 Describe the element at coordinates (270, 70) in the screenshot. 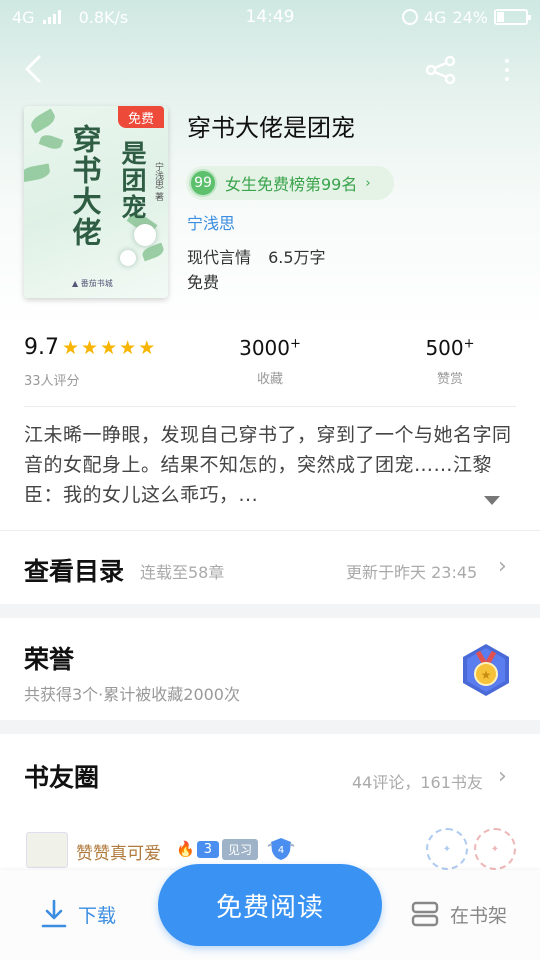

I see `top-nav` at that location.